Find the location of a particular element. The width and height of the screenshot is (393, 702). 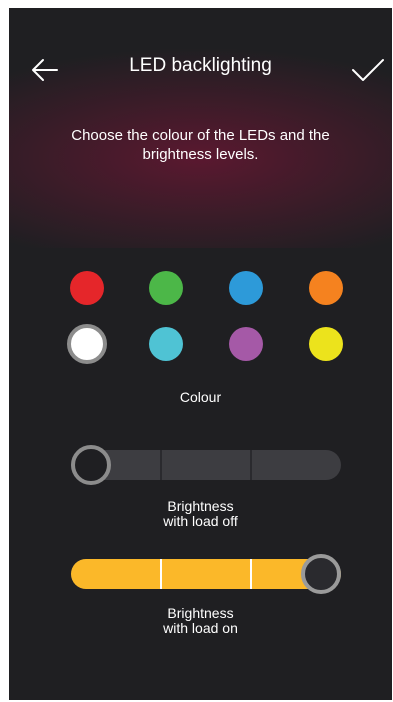

brightness-load-on-slider is located at coordinates (206, 574).